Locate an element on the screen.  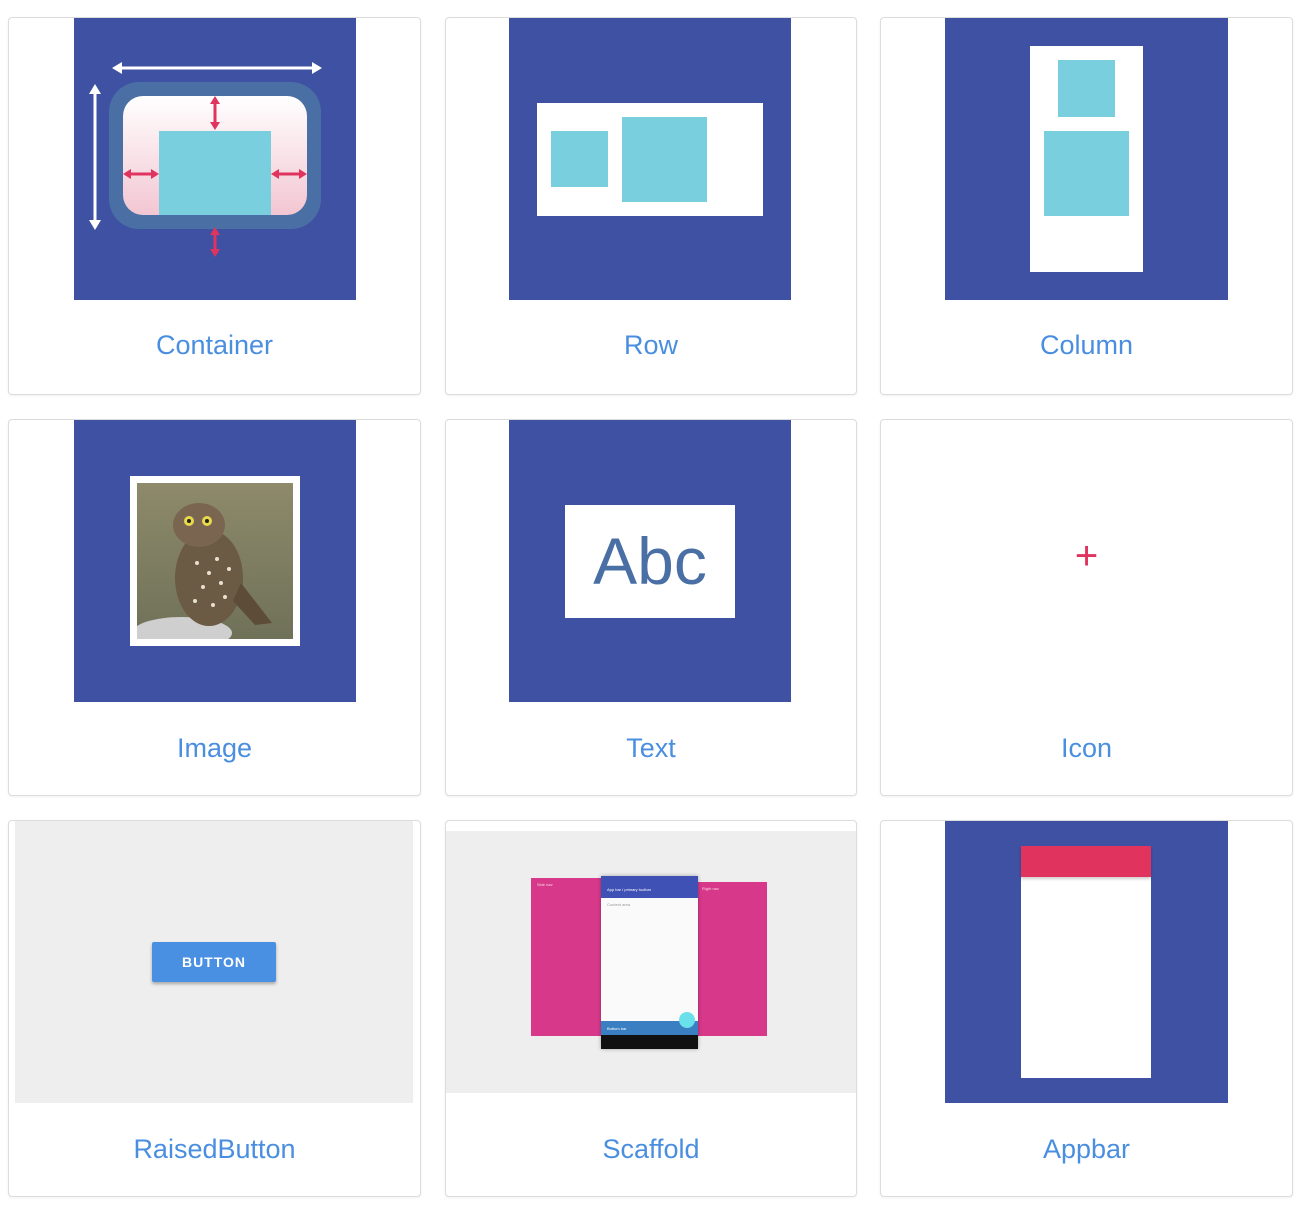
column-child-large is located at coordinates (1086, 173).